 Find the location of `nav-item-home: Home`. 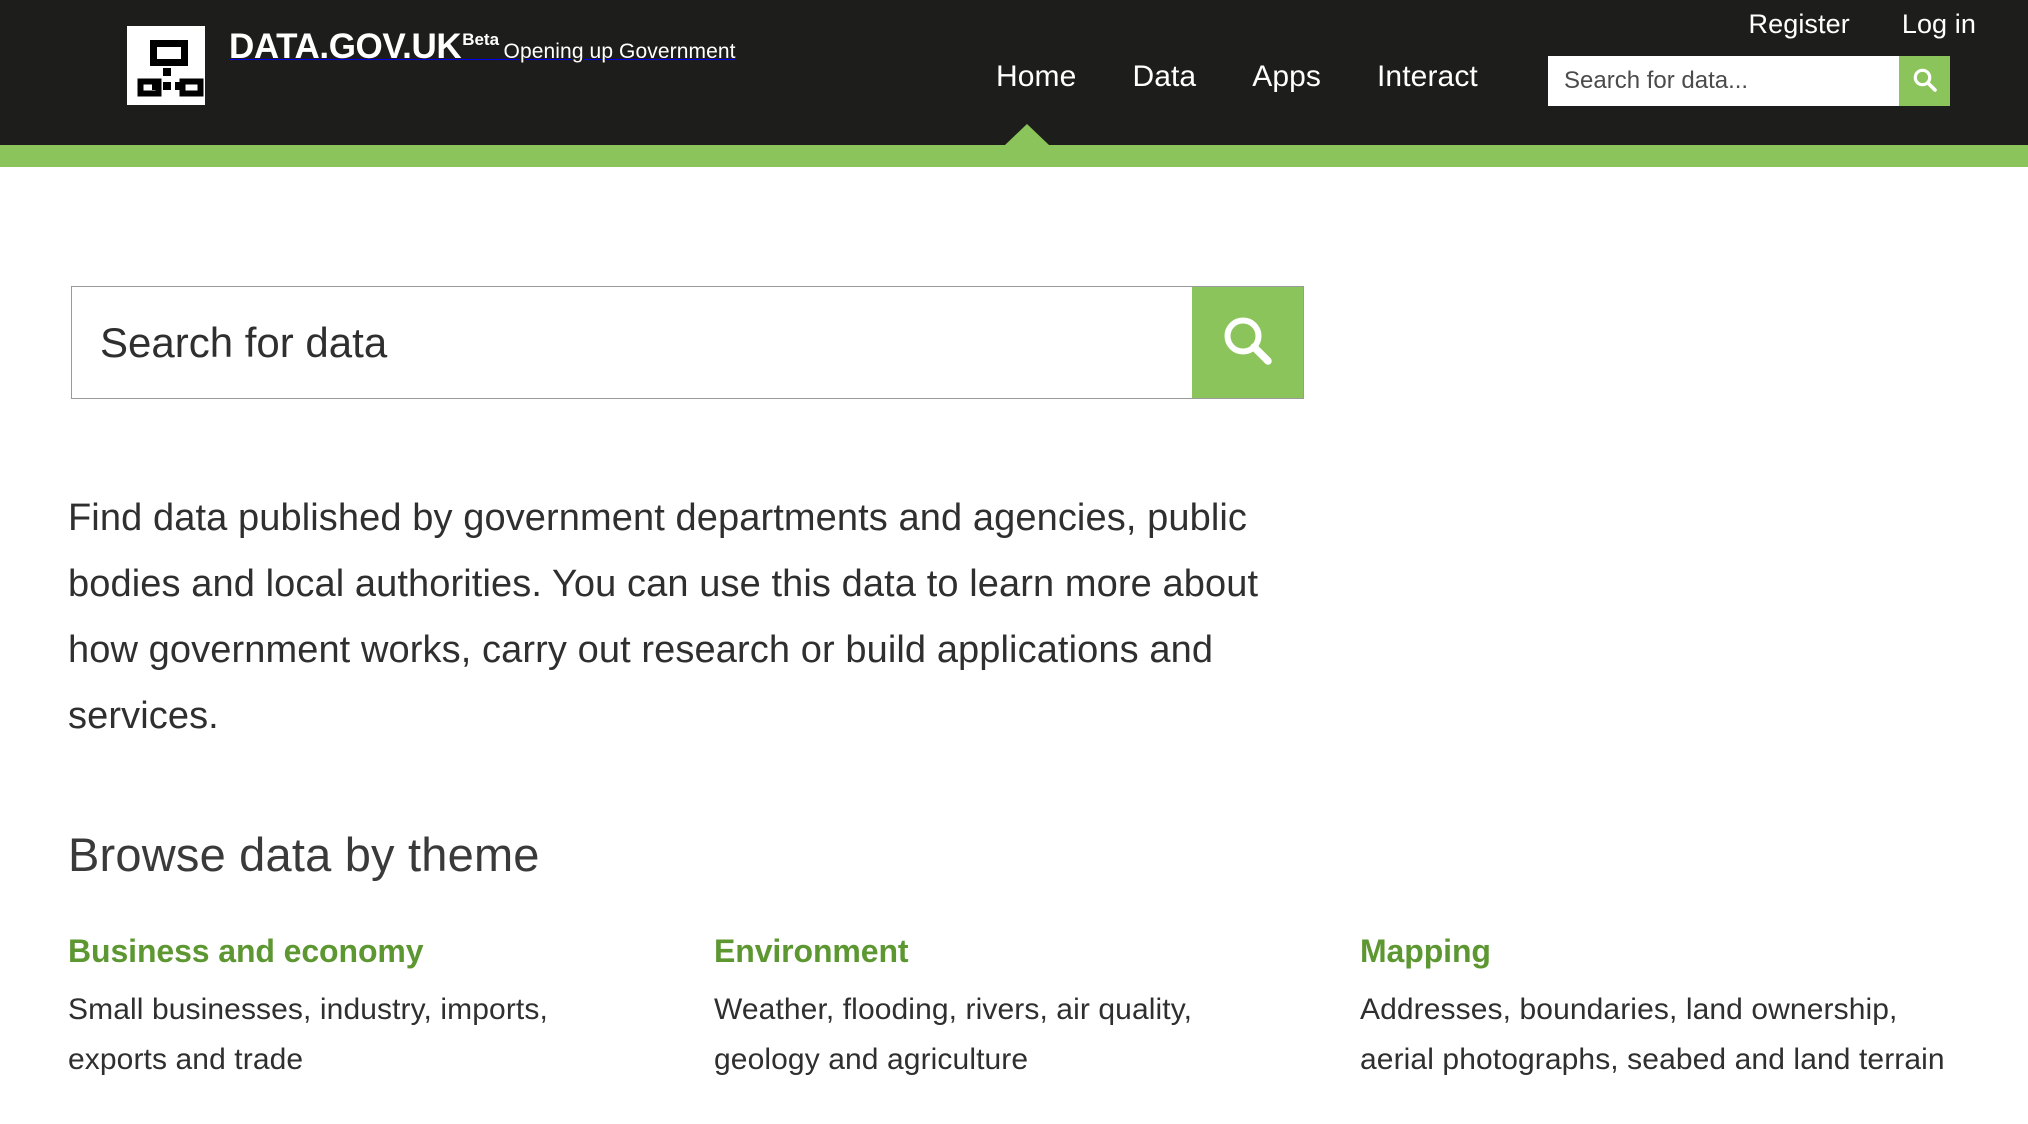

nav-item-home: Home is located at coordinates (1036, 77).